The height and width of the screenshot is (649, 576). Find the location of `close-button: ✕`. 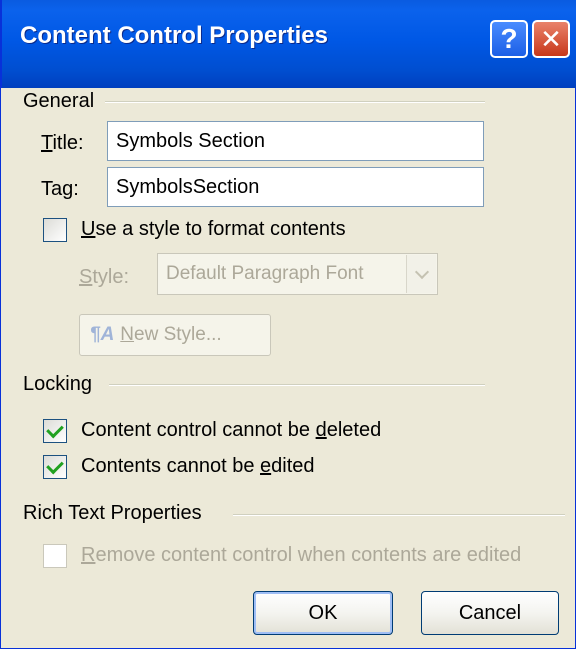

close-button: ✕ is located at coordinates (551, 39).